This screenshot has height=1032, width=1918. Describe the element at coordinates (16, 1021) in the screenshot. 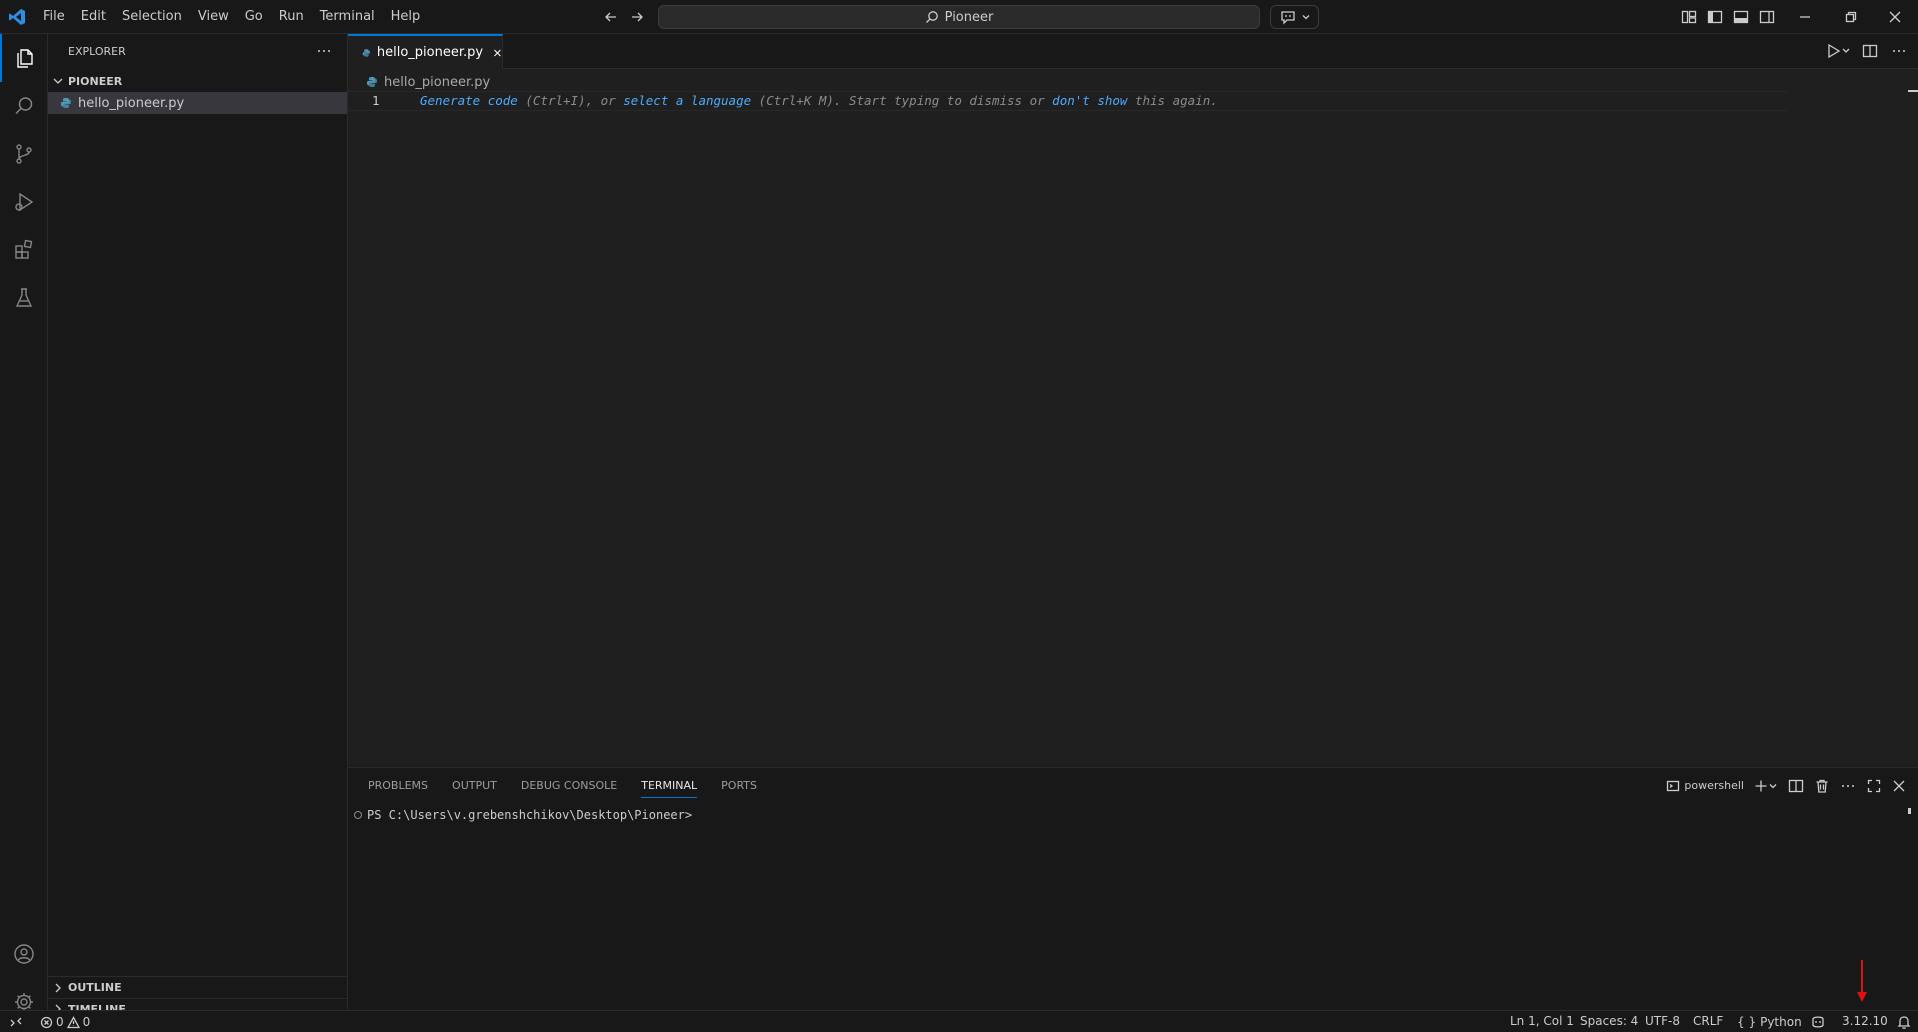

I see `remote-indicator` at that location.